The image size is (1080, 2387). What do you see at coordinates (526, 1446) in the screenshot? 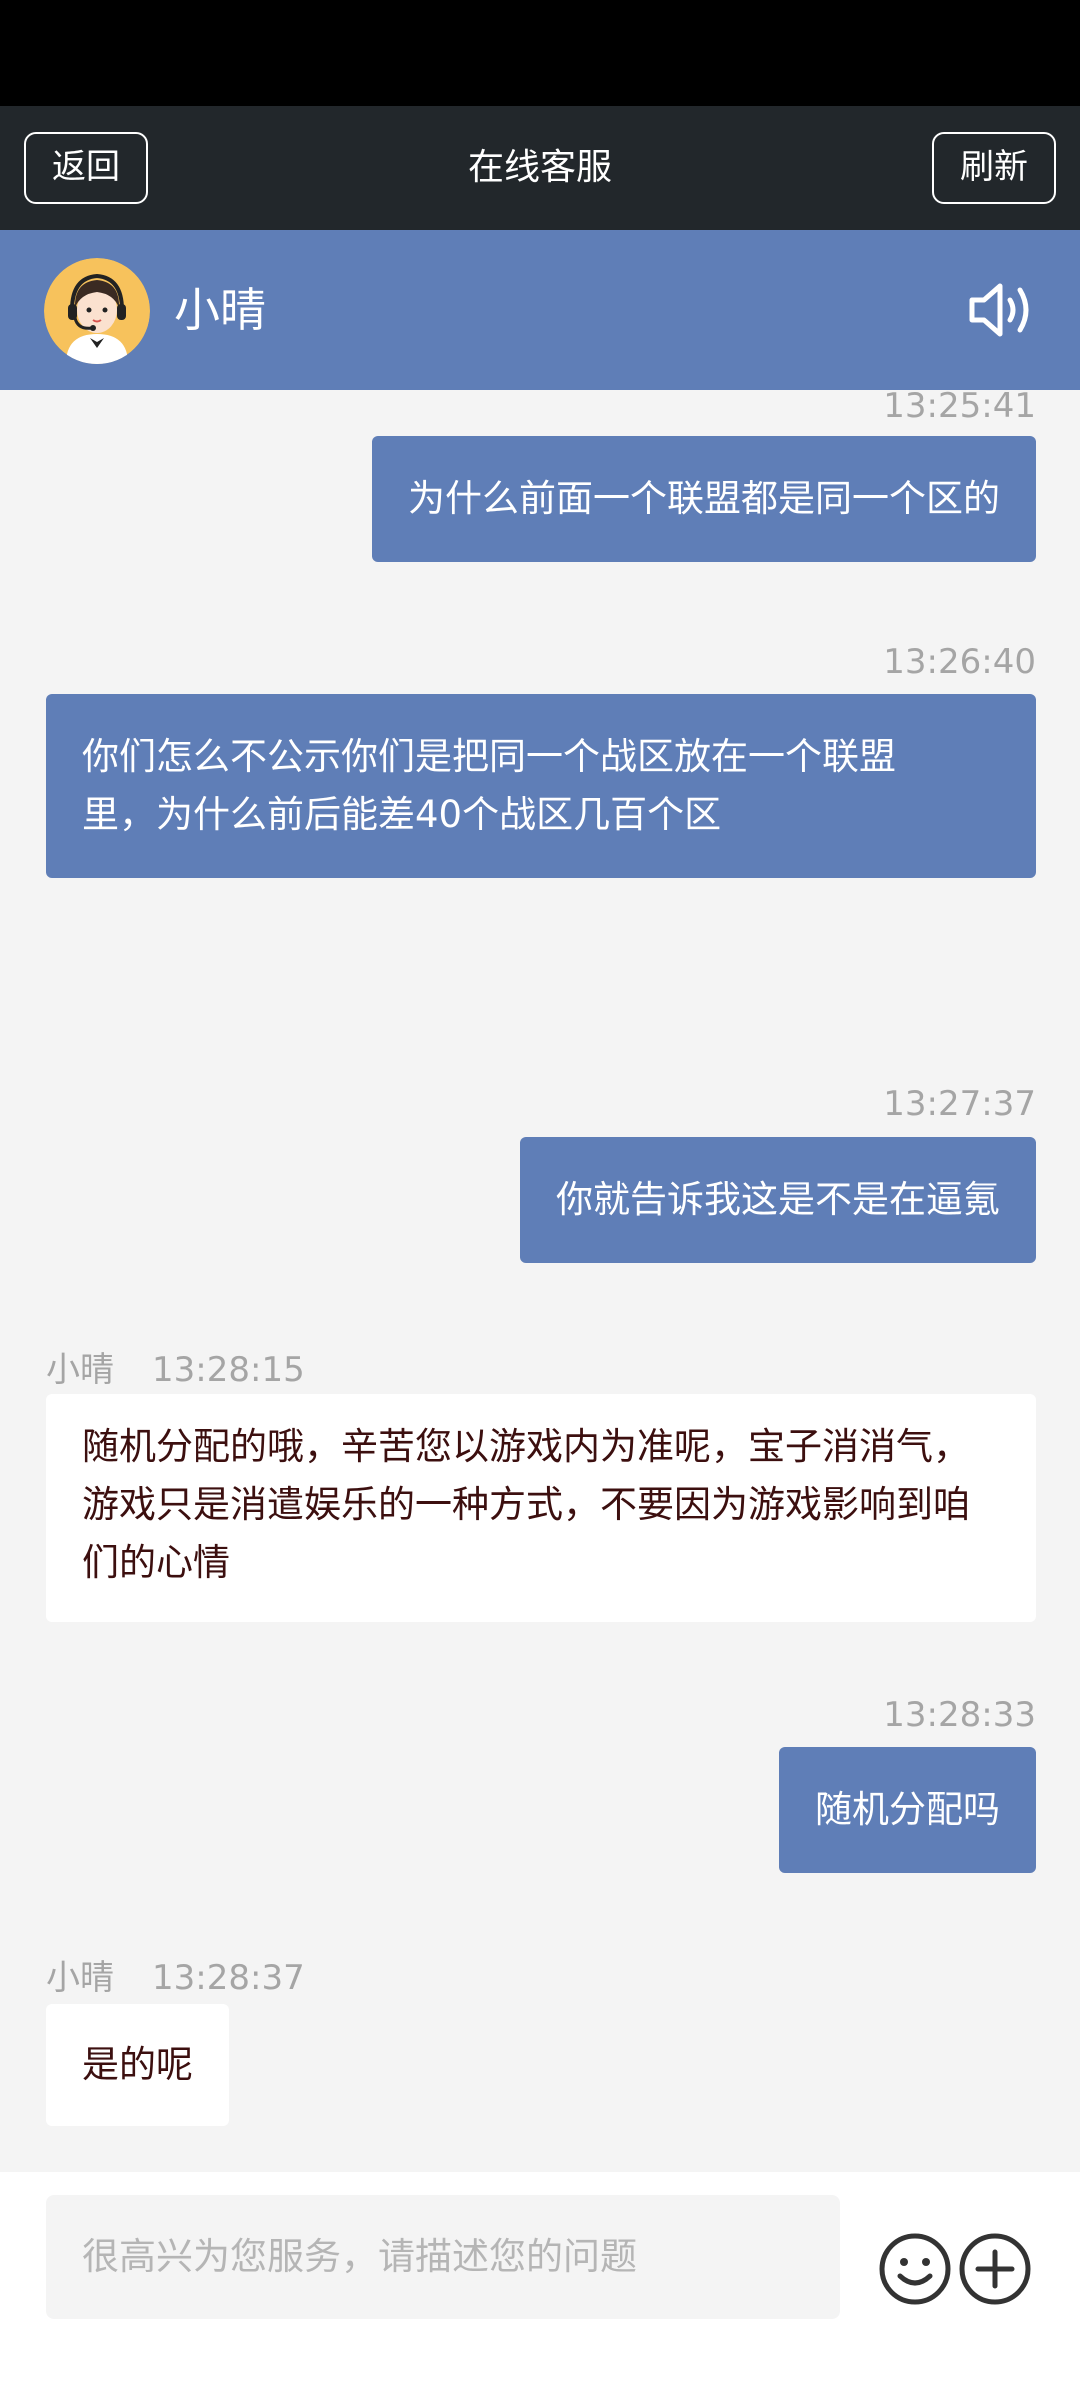
I see `message-text-line: 随机分配的哦，辛苦您以游戏内为准呢，宝子消消气，` at bounding box center [526, 1446].